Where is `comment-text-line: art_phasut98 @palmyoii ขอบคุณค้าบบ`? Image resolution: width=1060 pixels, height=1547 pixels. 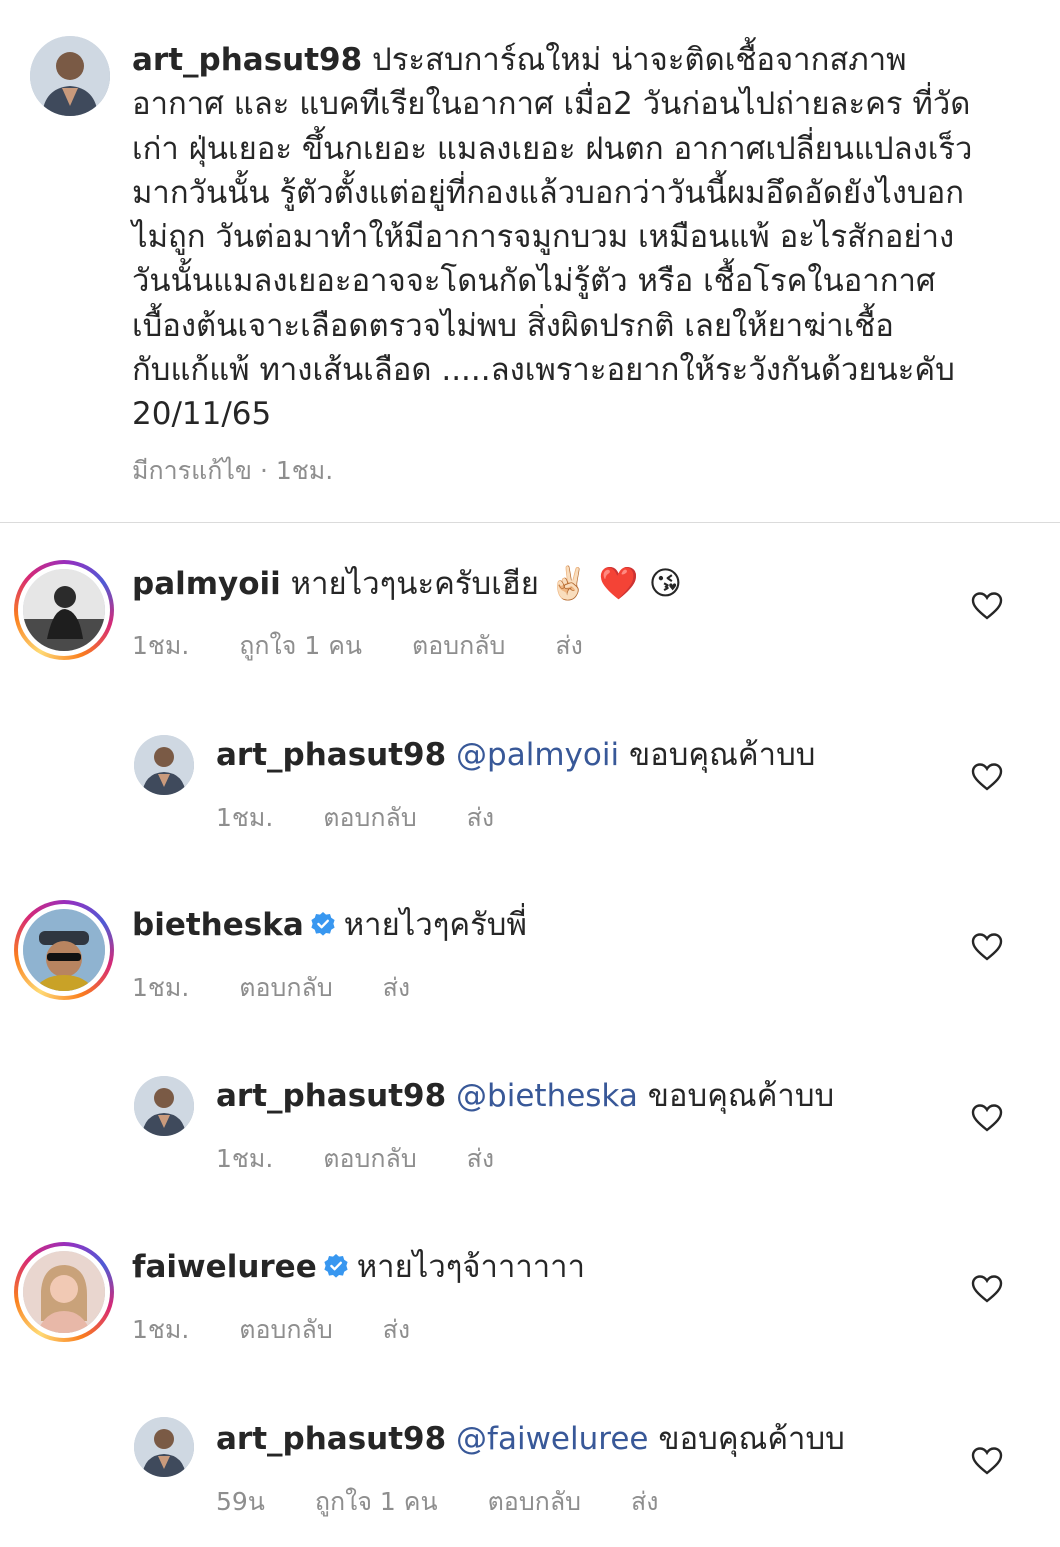
comment-text-line: art_phasut98 @palmyoii ขอบคุณค้าบบ is located at coordinates (515, 755).